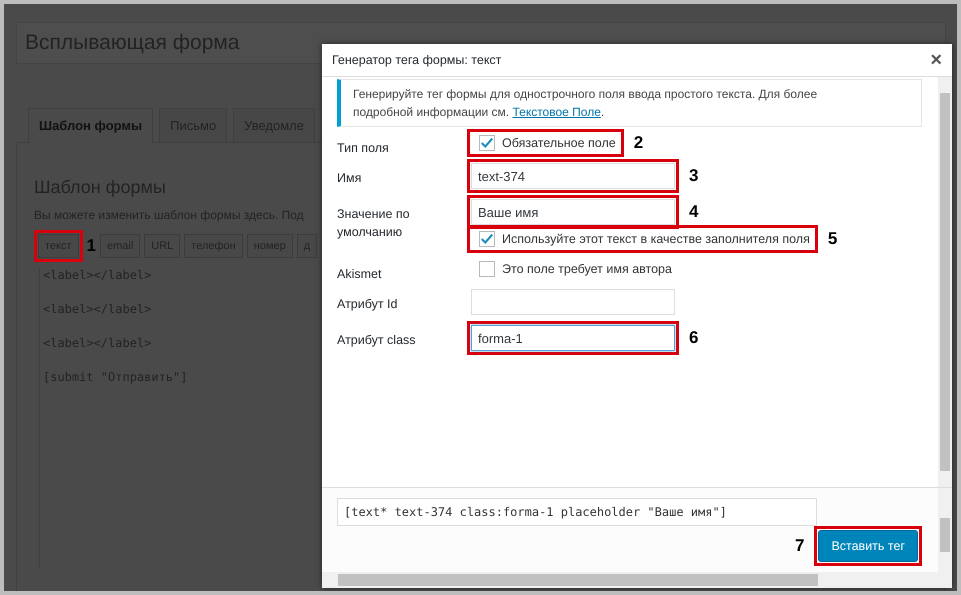 The width and height of the screenshot is (961, 595). What do you see at coordinates (573, 302) in the screenshot?
I see `text-input` at bounding box center [573, 302].